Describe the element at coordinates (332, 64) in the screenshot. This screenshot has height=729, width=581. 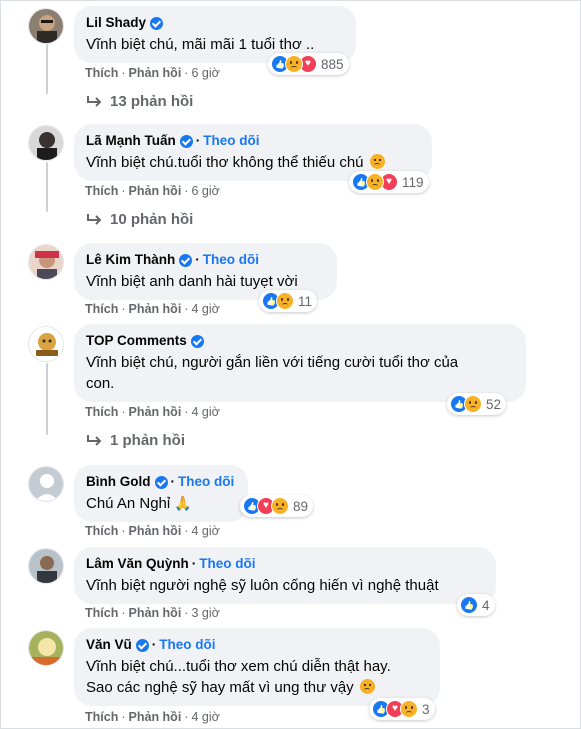
I see `reaction-count: 885` at that location.